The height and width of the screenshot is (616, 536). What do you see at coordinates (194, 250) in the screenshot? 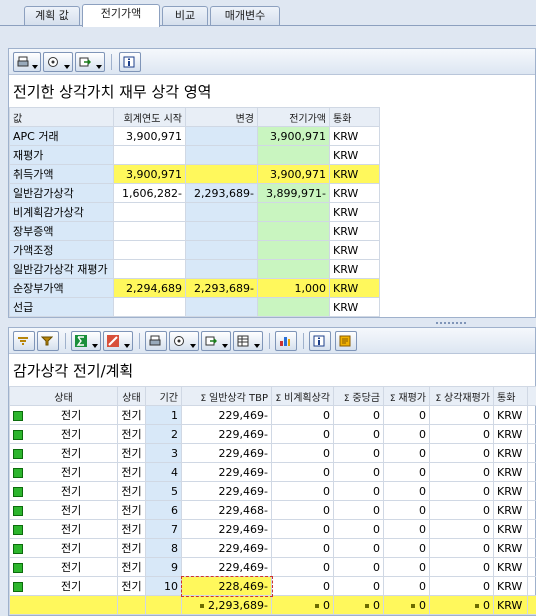
I see `table-row: 가액조정 KRW` at bounding box center [194, 250].